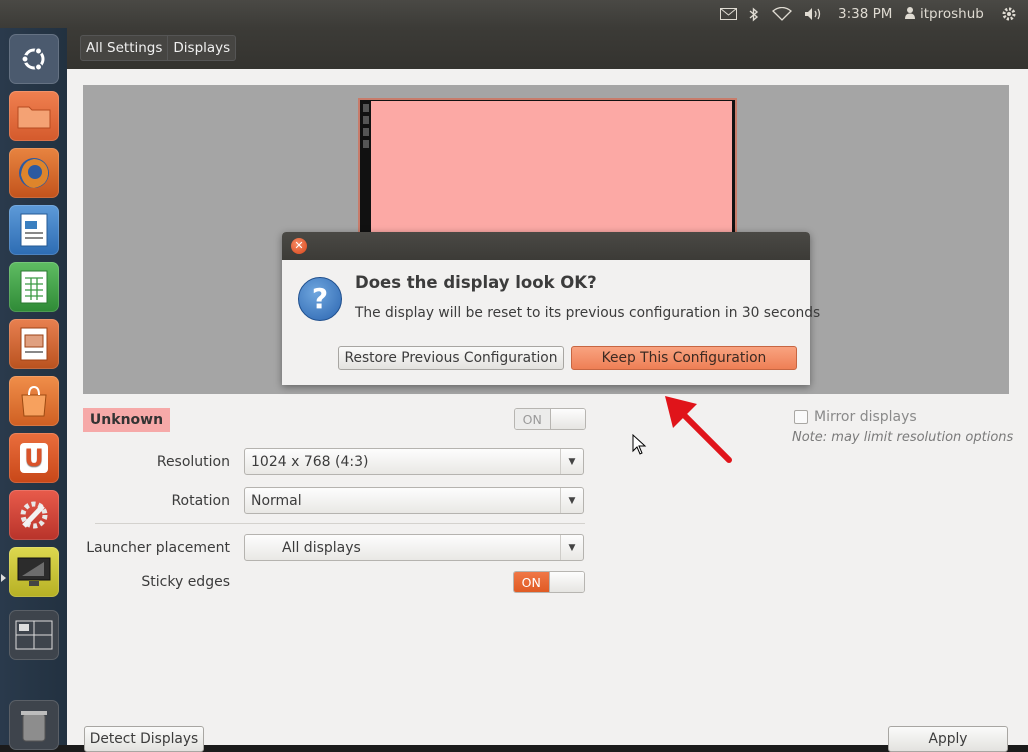 The height and width of the screenshot is (752, 1028). Describe the element at coordinates (514, 14) in the screenshot. I see `top-panel: 3:38 PM itproshub` at that location.